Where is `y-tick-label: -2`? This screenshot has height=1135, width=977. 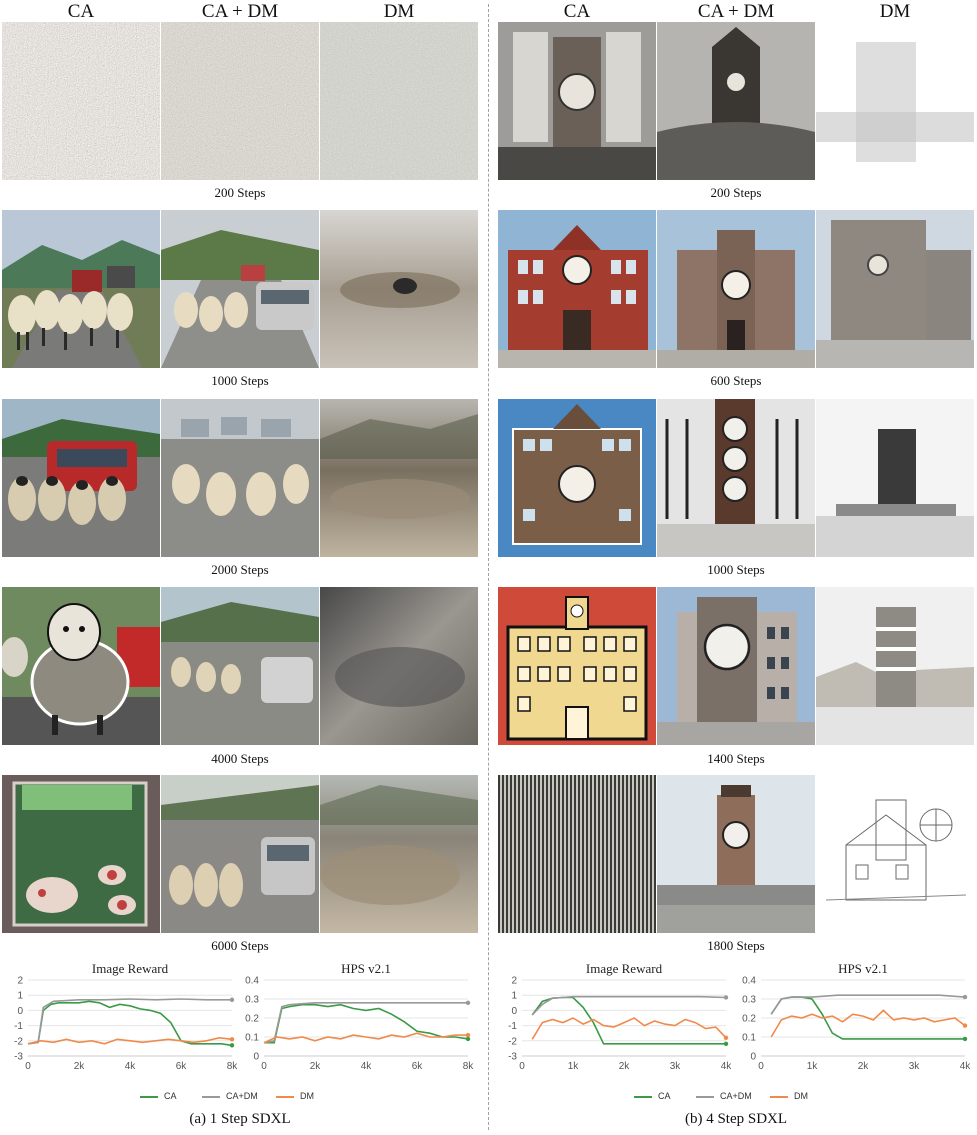 y-tick-label: -2 is located at coordinates (512, 1041).